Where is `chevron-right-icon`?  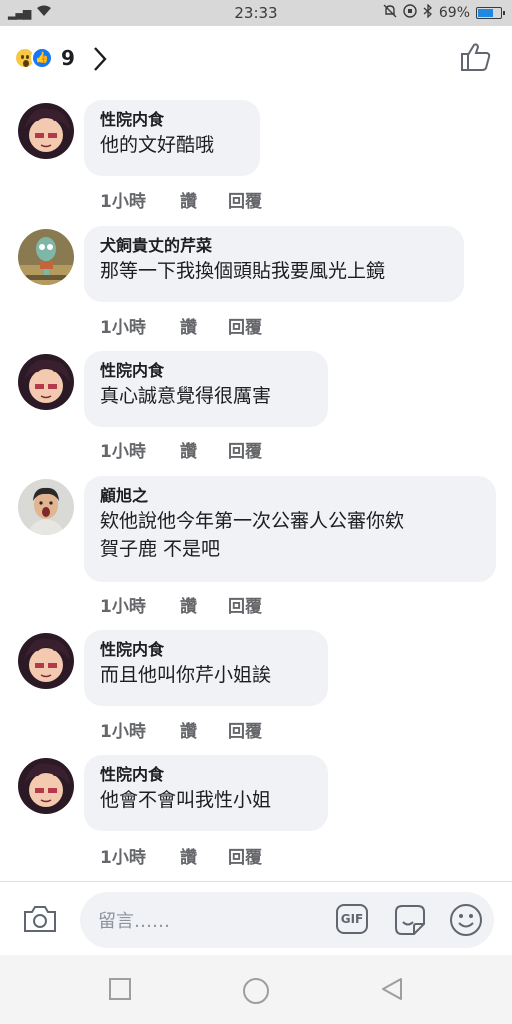 chevron-right-icon is located at coordinates (100, 61).